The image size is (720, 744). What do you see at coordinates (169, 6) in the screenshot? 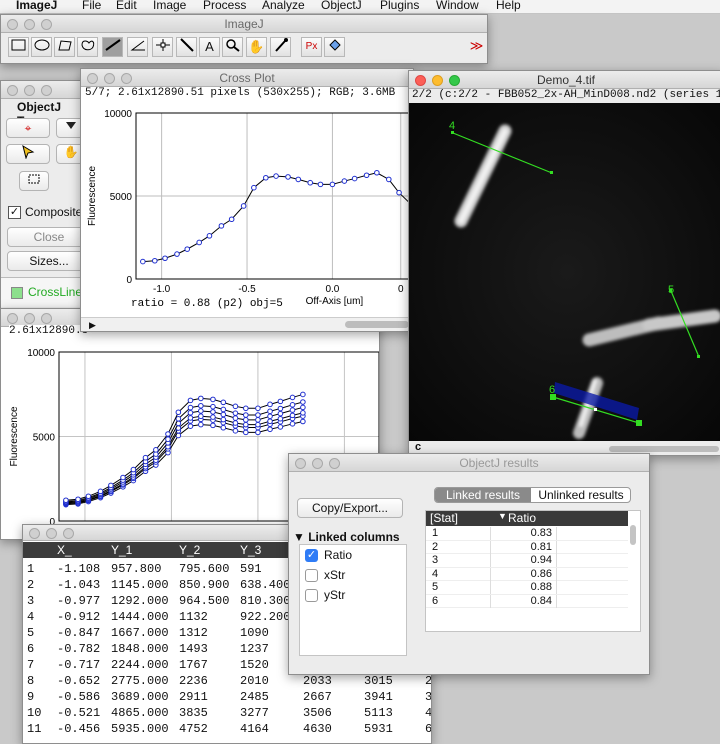
I see `menu-image: Image` at bounding box center [169, 6].